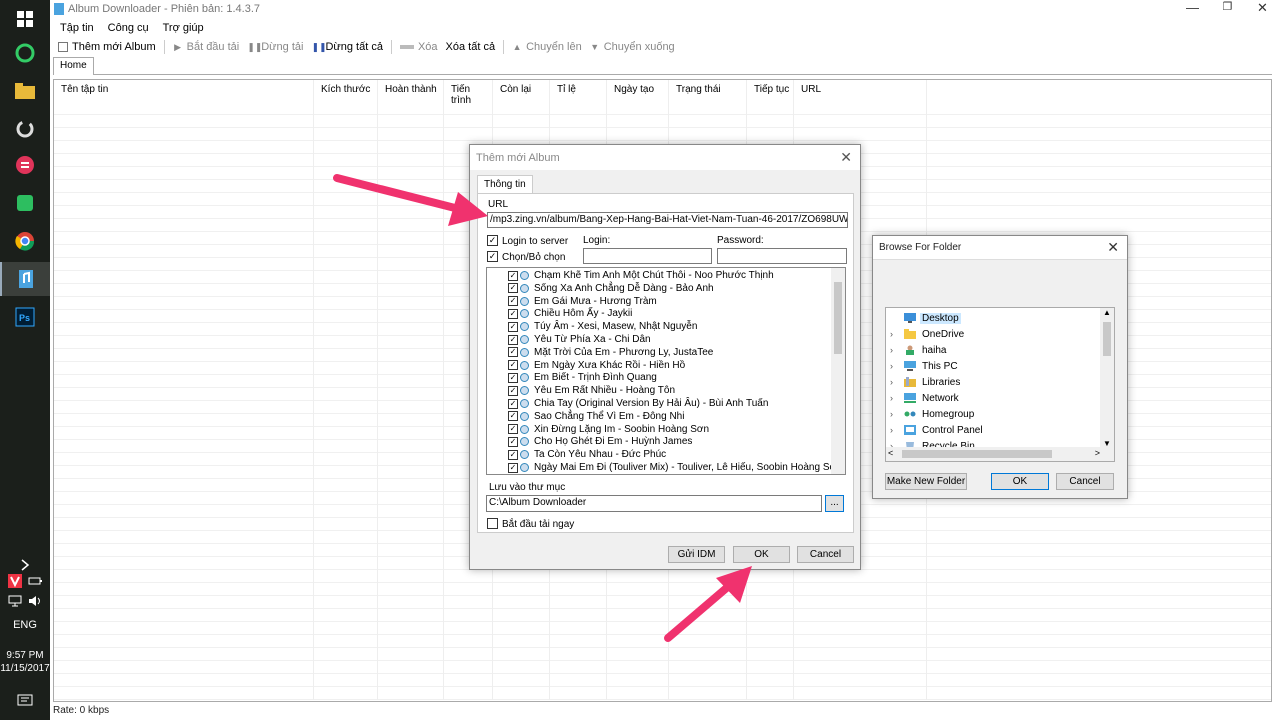  What do you see at coordinates (1020, 481) in the screenshot?
I see `browse-ok-button: OK` at bounding box center [1020, 481].